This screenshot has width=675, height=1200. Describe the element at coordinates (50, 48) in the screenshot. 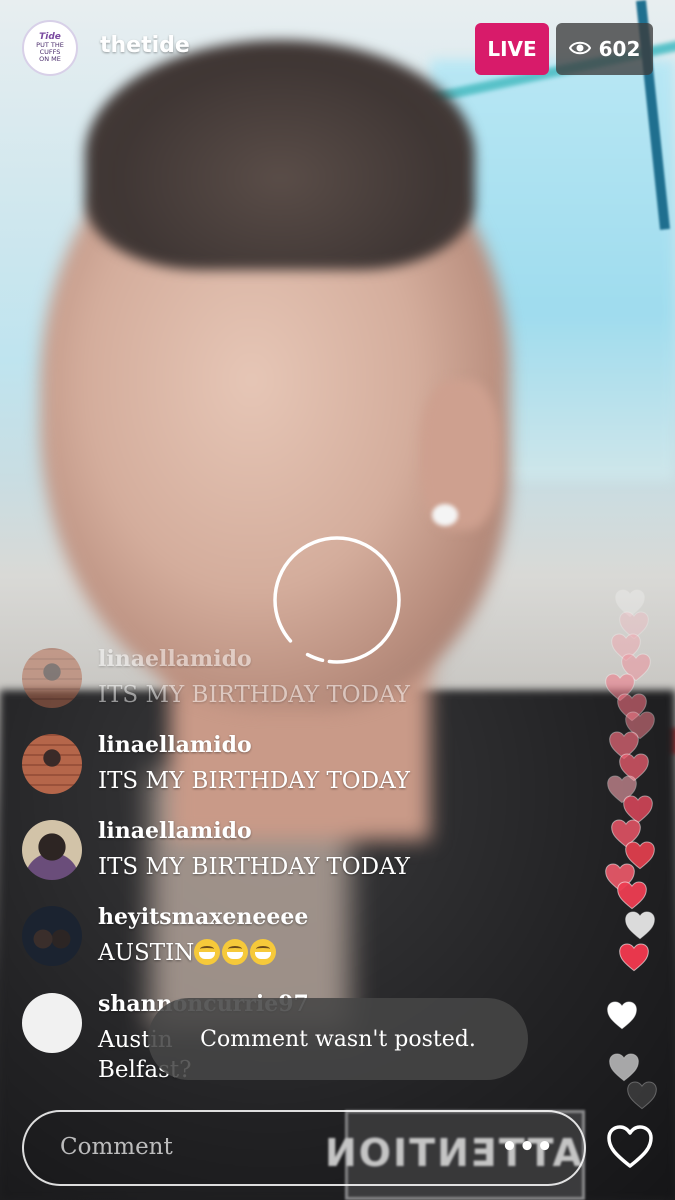

I see `broadcaster-avatar: Tide PUT THE CUFFS ON ME` at that location.